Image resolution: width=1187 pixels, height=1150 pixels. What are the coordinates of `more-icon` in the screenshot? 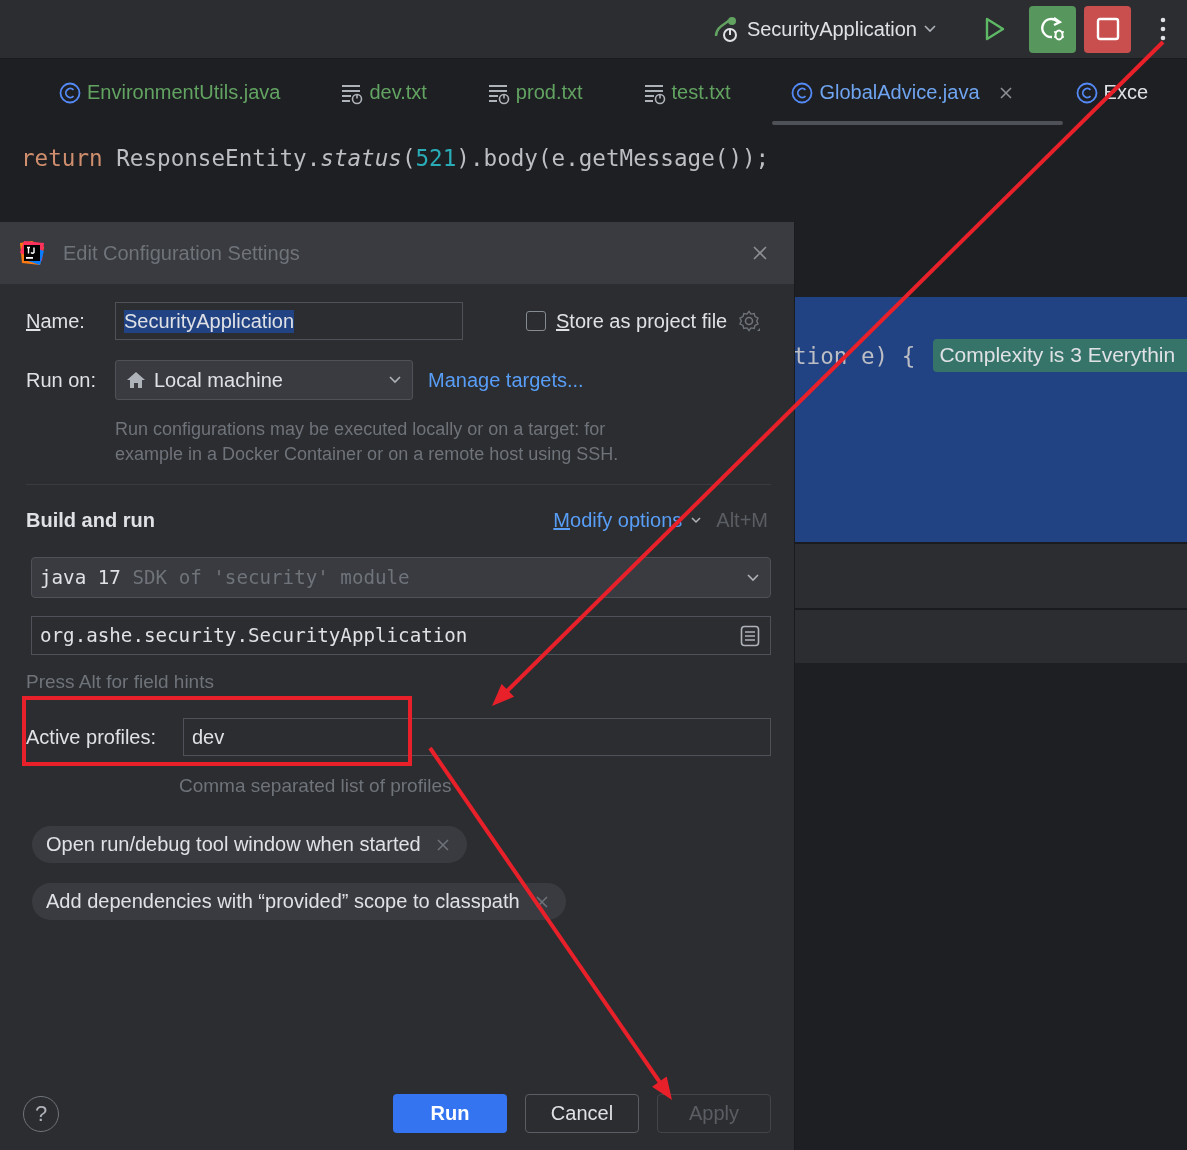 It's located at (1163, 29).